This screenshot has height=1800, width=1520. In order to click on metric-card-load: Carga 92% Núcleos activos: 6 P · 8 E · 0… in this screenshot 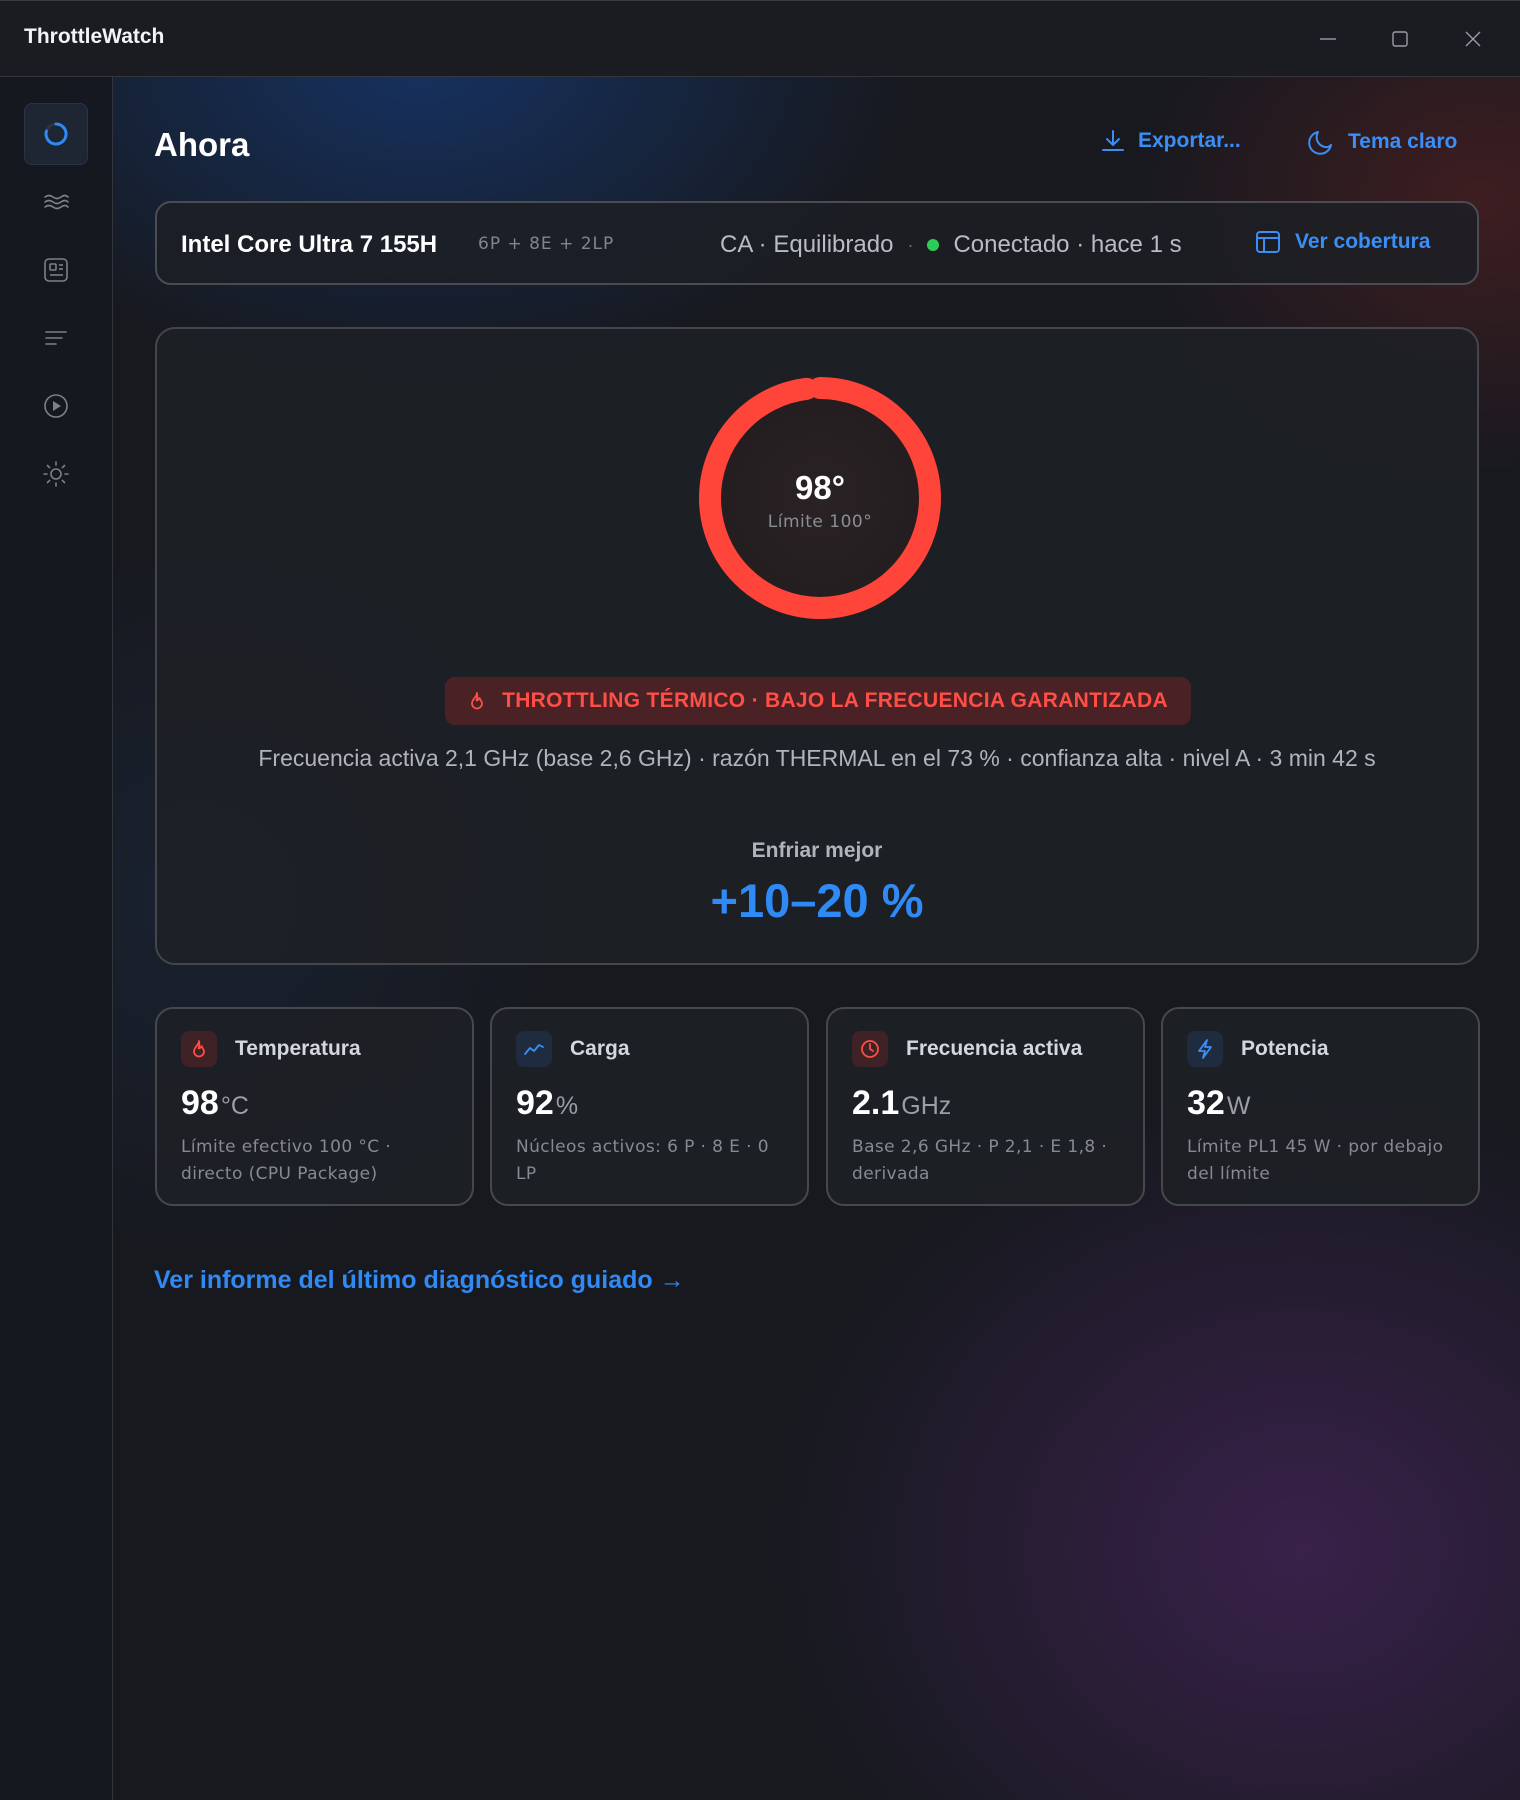, I will do `click(649, 1106)`.